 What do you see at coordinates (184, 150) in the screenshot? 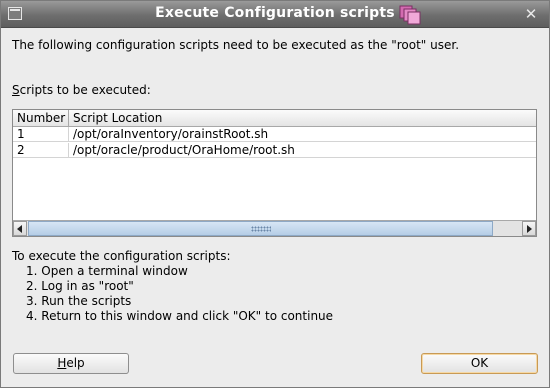
I see `row-location-cell: /opt/oracle/product/OraHome/root.sh` at bounding box center [184, 150].